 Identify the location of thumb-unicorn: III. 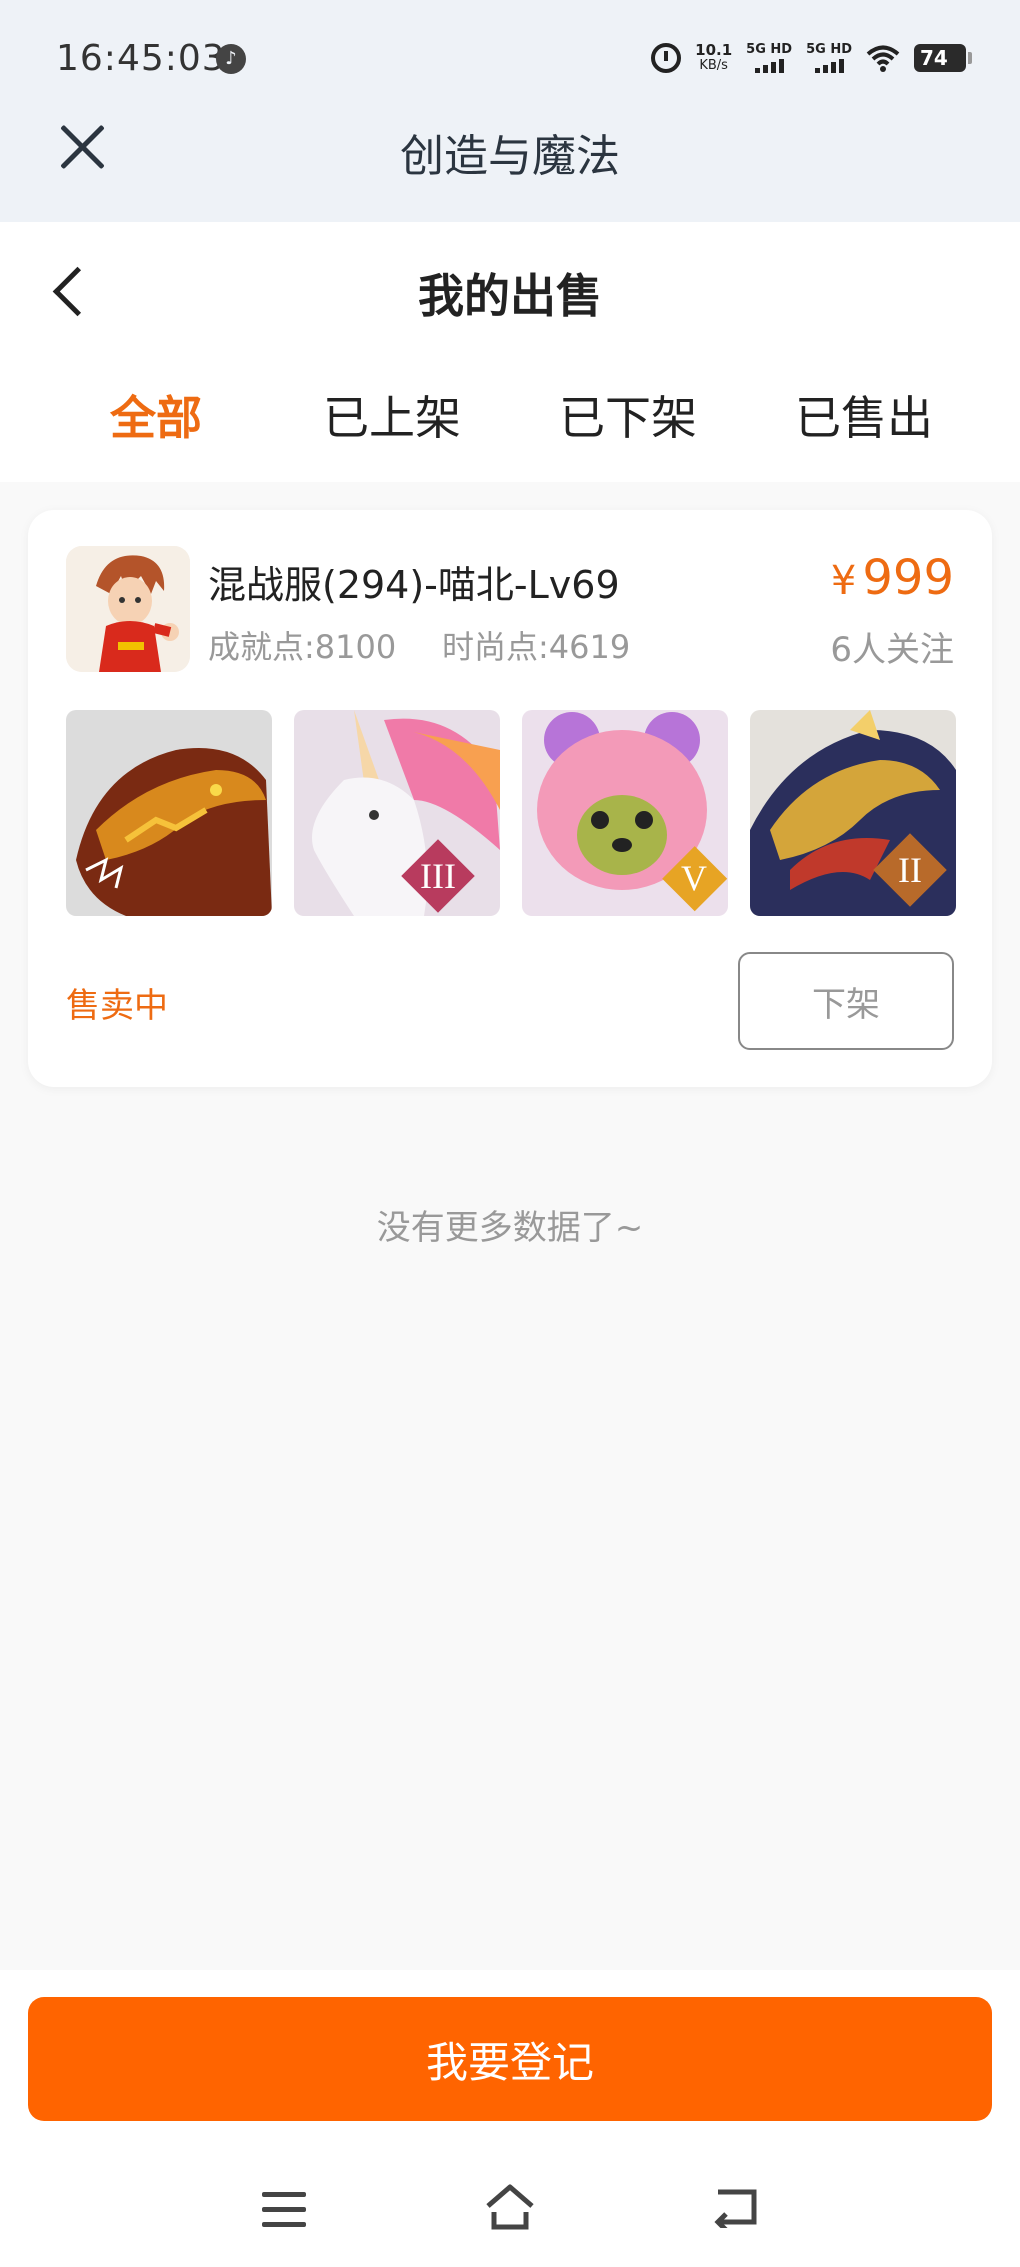
(397, 813).